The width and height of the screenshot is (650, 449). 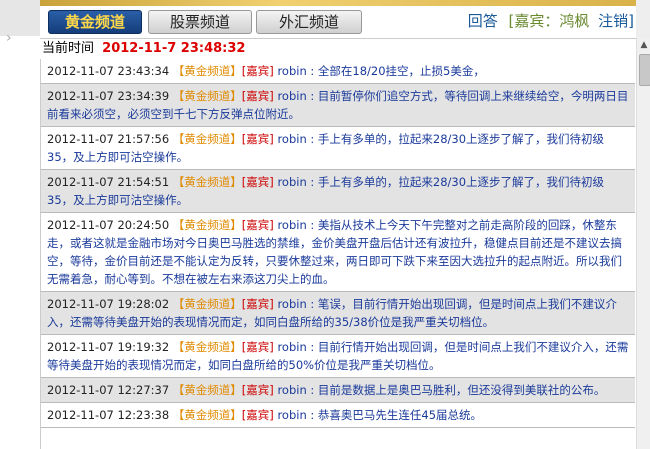 I want to click on user-links: 回答 [嘉宾：鸿枫 注销], so click(x=551, y=21).